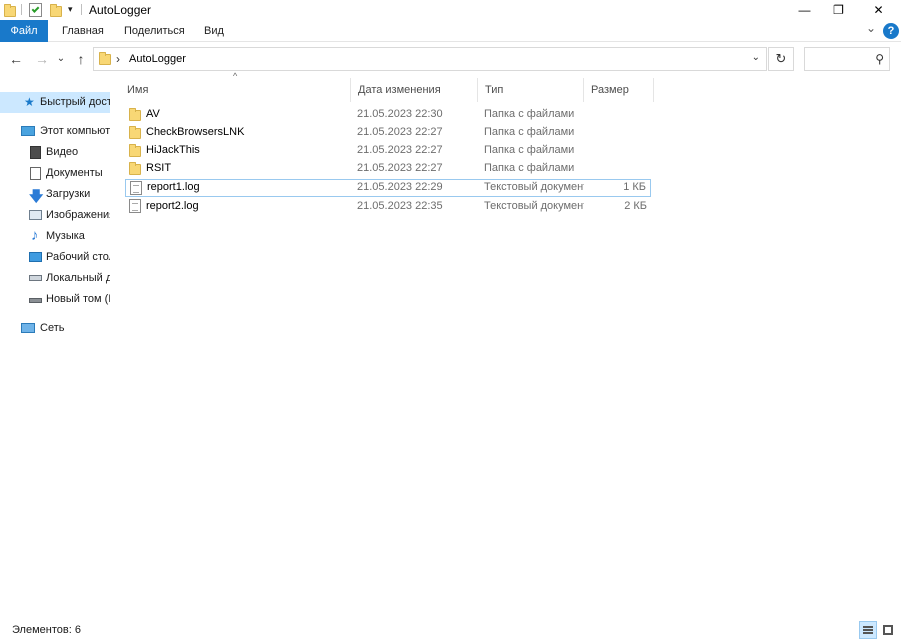 The image size is (901, 640). What do you see at coordinates (214, 31) in the screenshot?
I see `tab-view: Вид` at bounding box center [214, 31].